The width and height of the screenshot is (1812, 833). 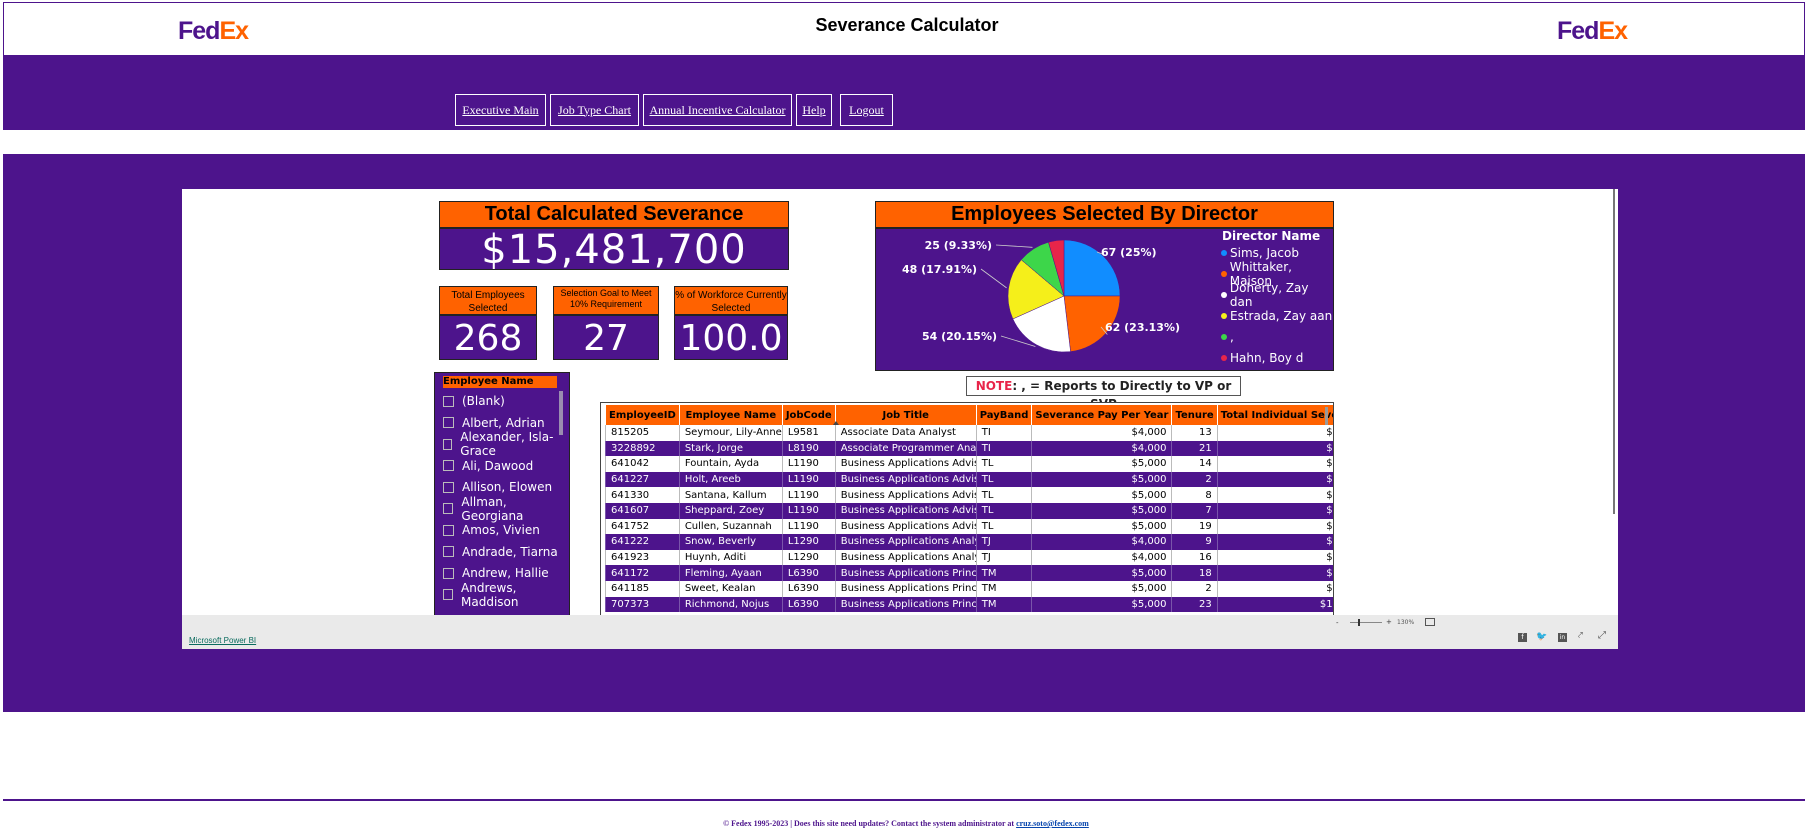 What do you see at coordinates (731, 337) in the screenshot?
I see `pct-workforce-value: 100.0` at bounding box center [731, 337].